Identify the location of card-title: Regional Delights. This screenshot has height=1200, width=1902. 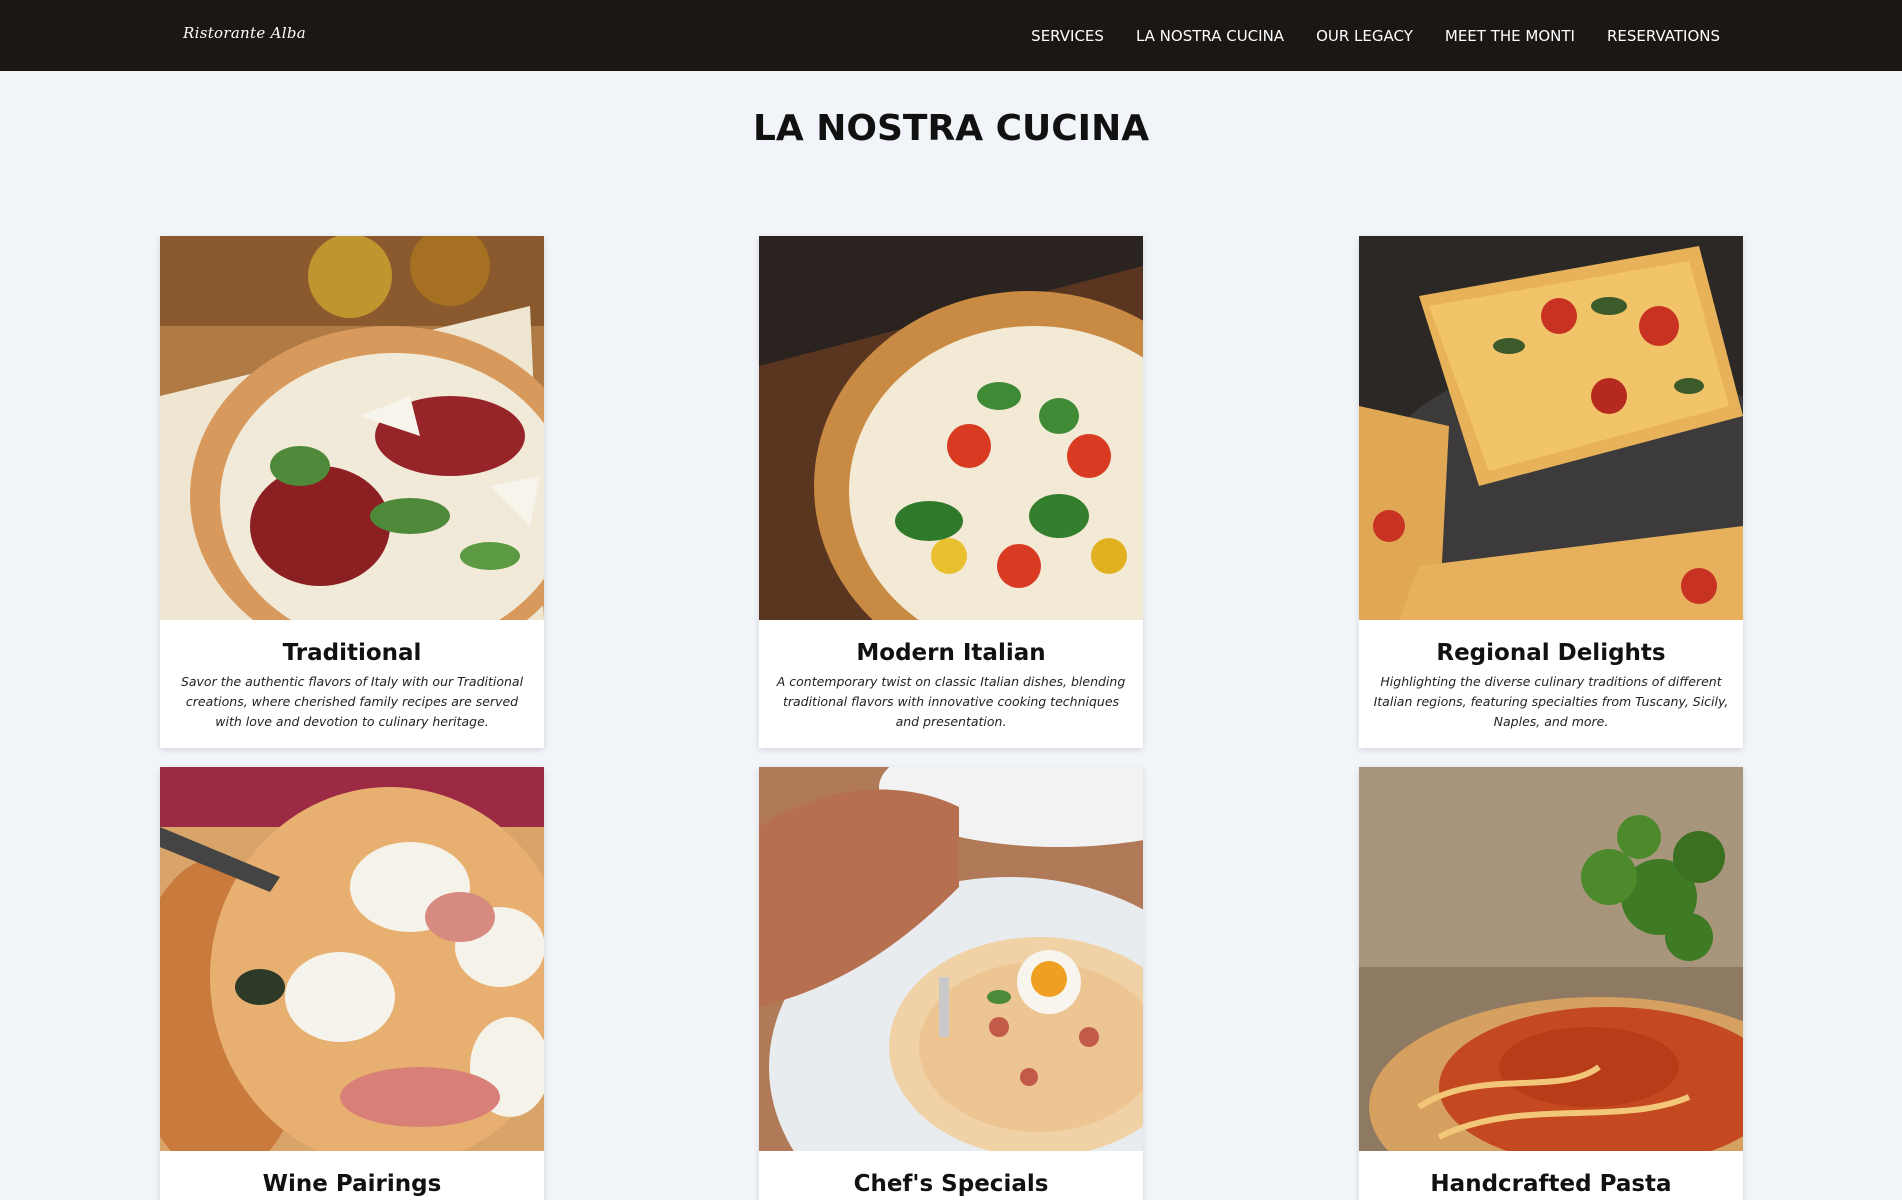
(1551, 653).